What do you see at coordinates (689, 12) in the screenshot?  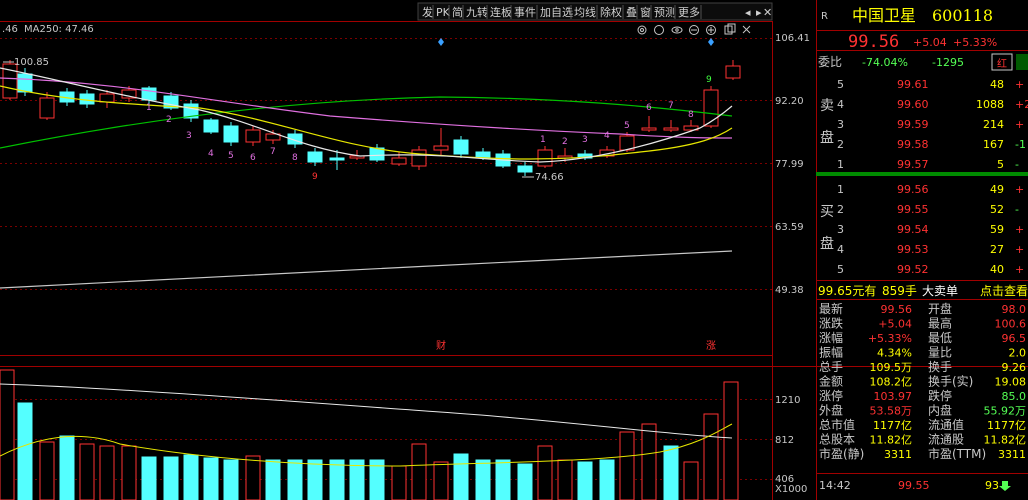 I see `toolbar-button: 更多` at bounding box center [689, 12].